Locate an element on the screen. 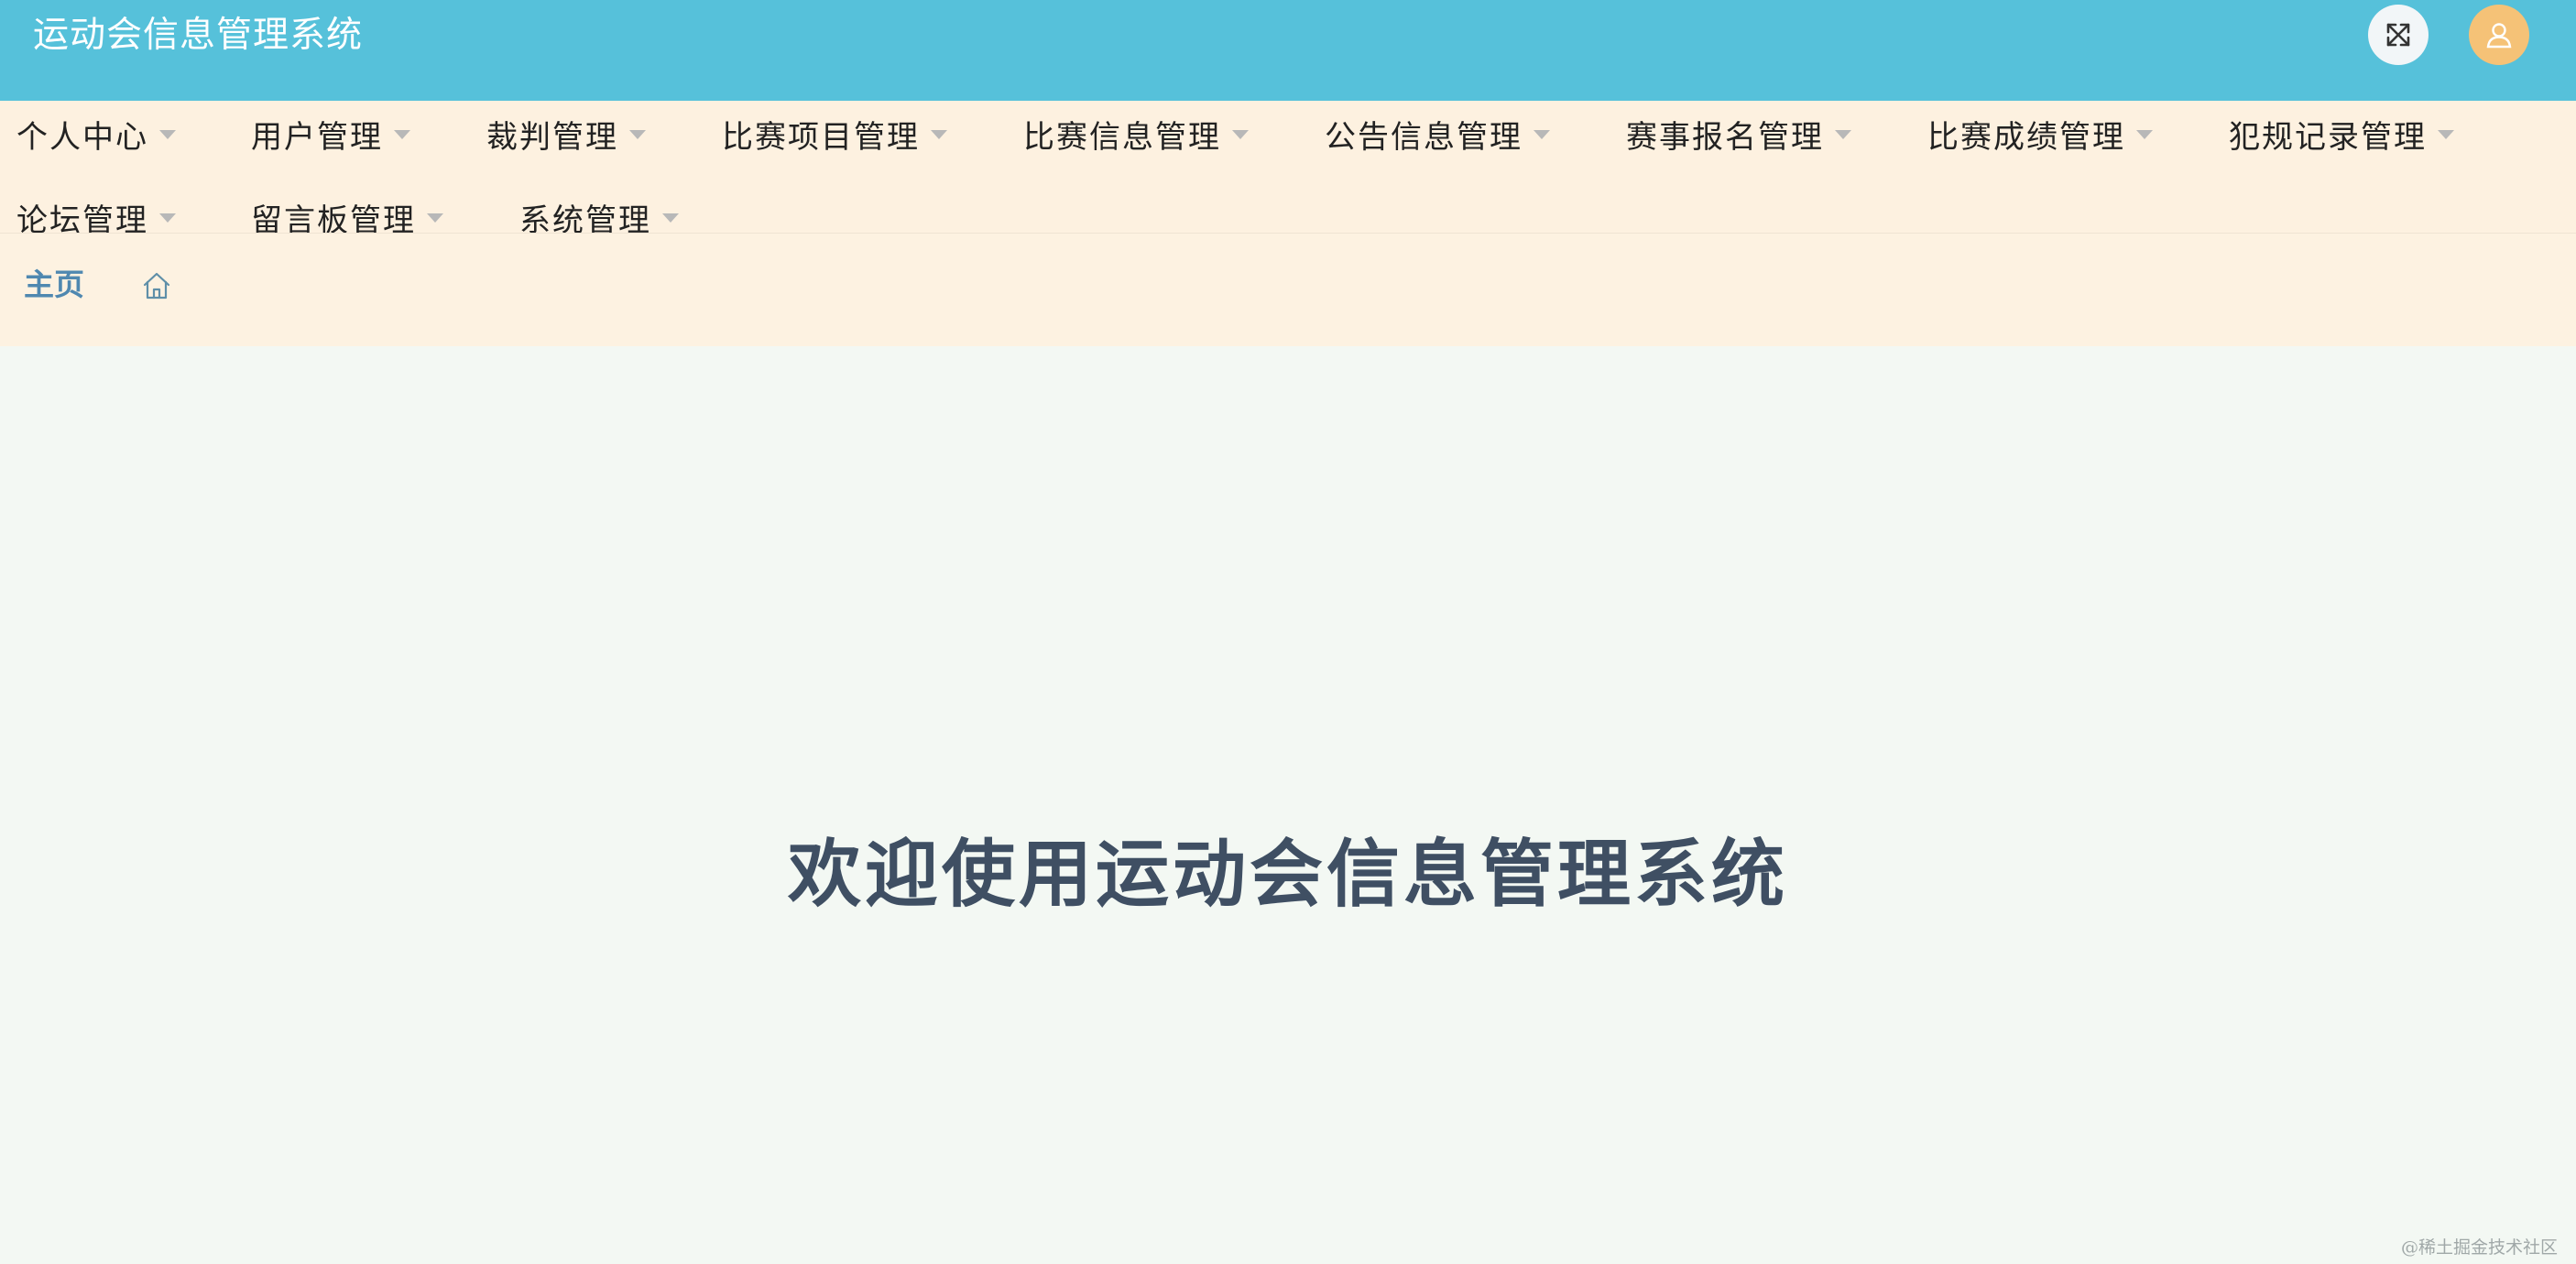 The width and height of the screenshot is (2576, 1264). app-title: 运动会信息管理系统 is located at coordinates (199, 35).